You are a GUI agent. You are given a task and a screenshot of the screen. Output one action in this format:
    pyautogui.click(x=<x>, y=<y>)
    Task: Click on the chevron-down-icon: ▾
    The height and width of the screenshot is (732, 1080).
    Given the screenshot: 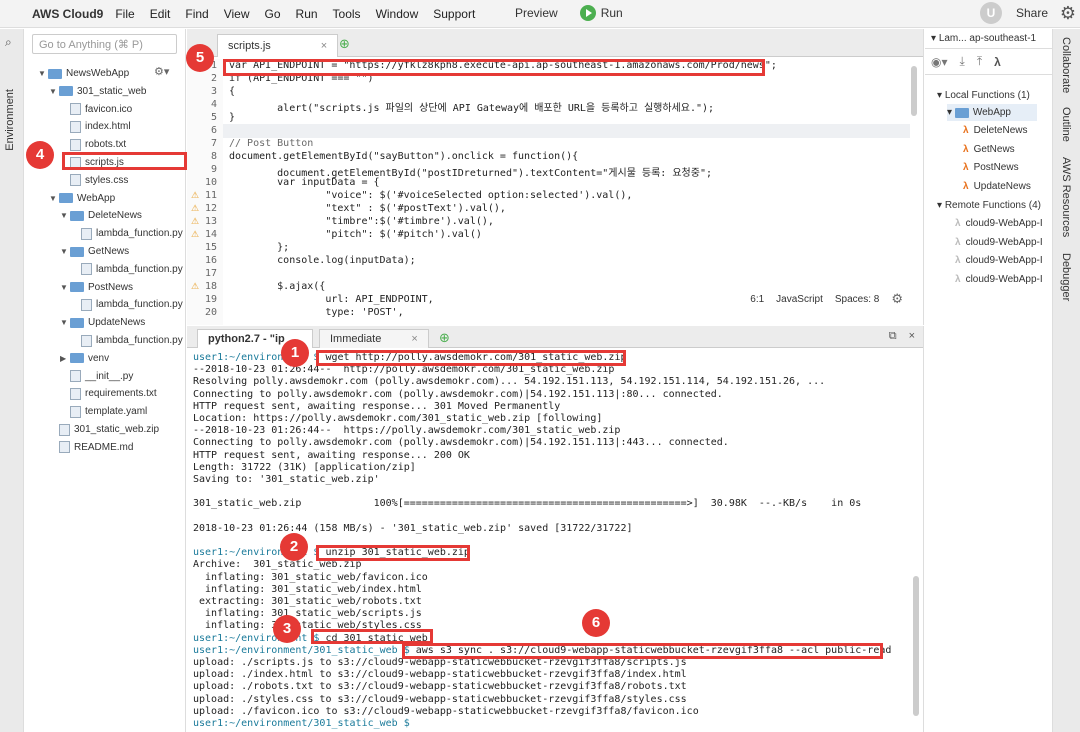 What is the action you would take?
    pyautogui.click(x=935, y=38)
    